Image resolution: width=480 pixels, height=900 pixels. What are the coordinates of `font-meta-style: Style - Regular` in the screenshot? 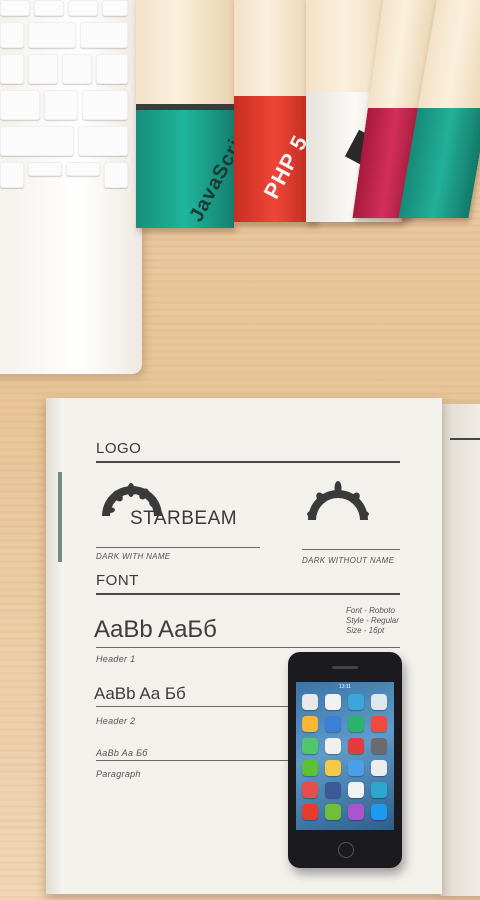 It's located at (372, 620).